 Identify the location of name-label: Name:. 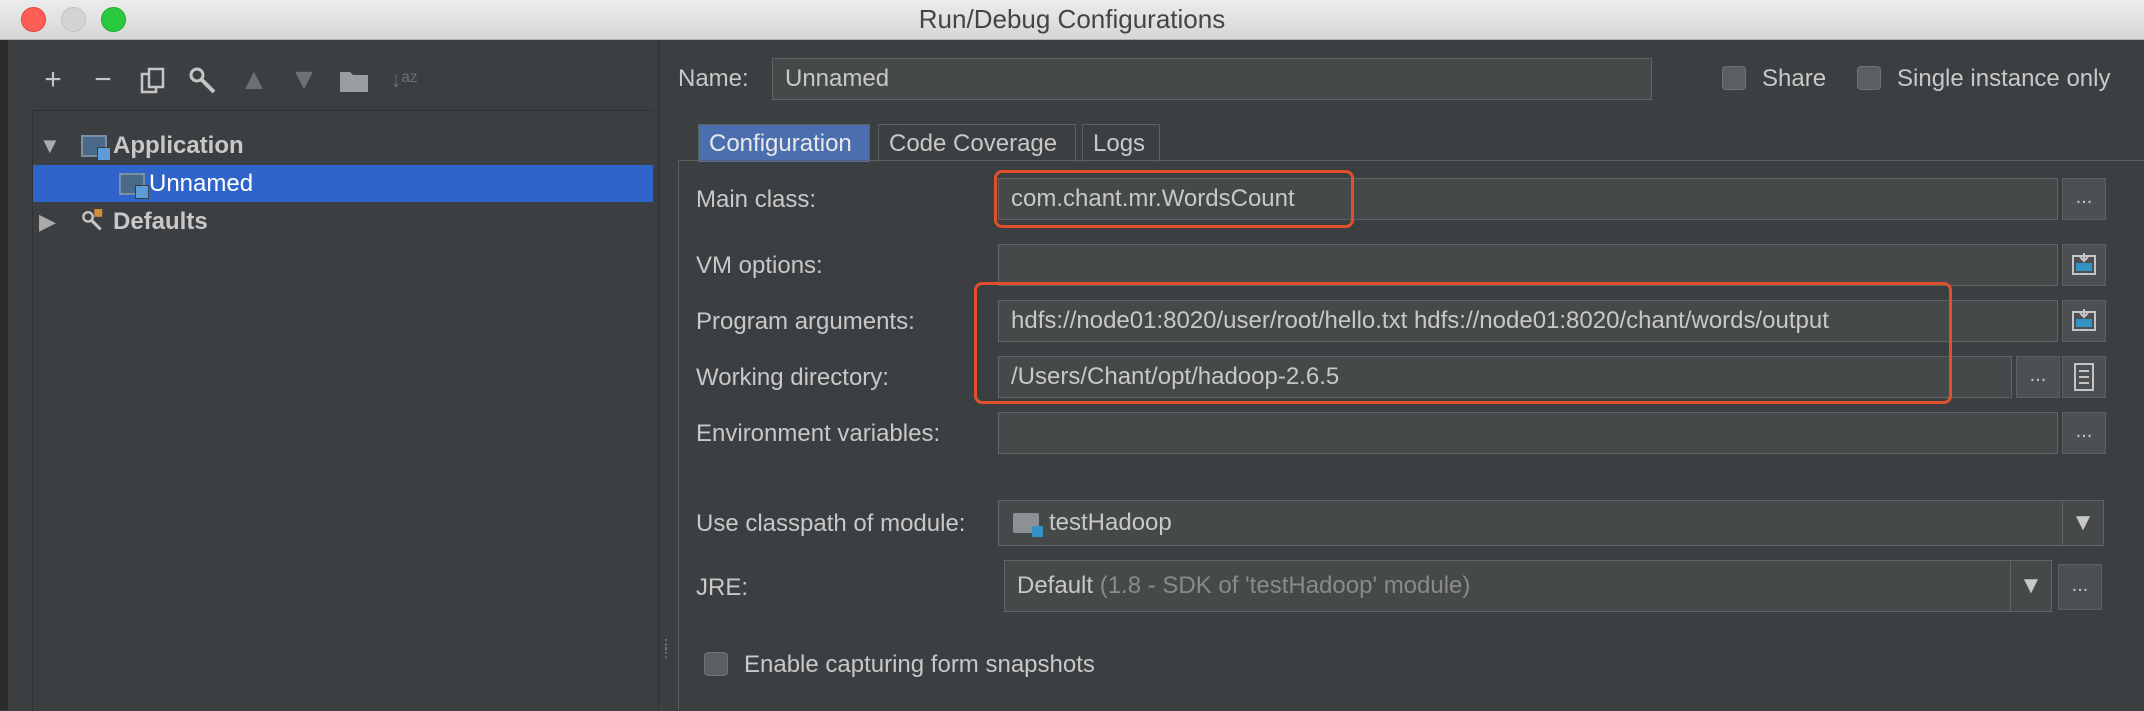
(713, 78).